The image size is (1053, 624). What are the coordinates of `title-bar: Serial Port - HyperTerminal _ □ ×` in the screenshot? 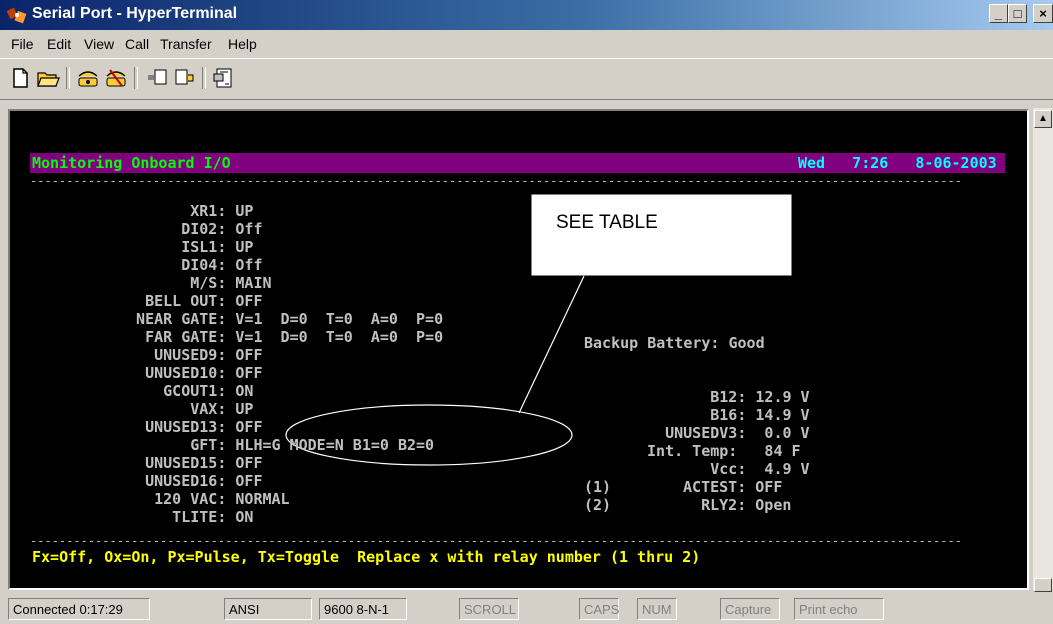 It's located at (526, 15).